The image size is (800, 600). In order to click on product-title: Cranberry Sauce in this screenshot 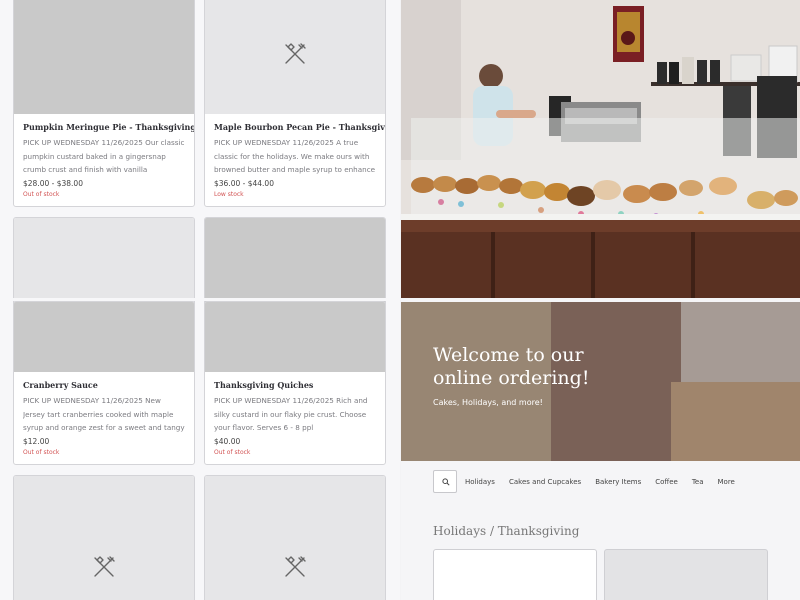, I will do `click(104, 385)`.